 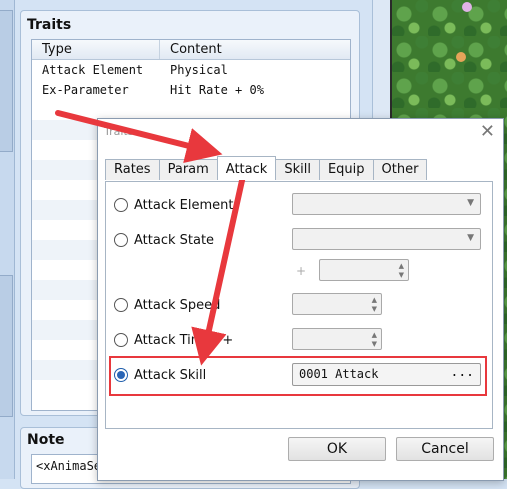 What do you see at coordinates (400, 169) in the screenshot?
I see `tab-other: Other` at bounding box center [400, 169].